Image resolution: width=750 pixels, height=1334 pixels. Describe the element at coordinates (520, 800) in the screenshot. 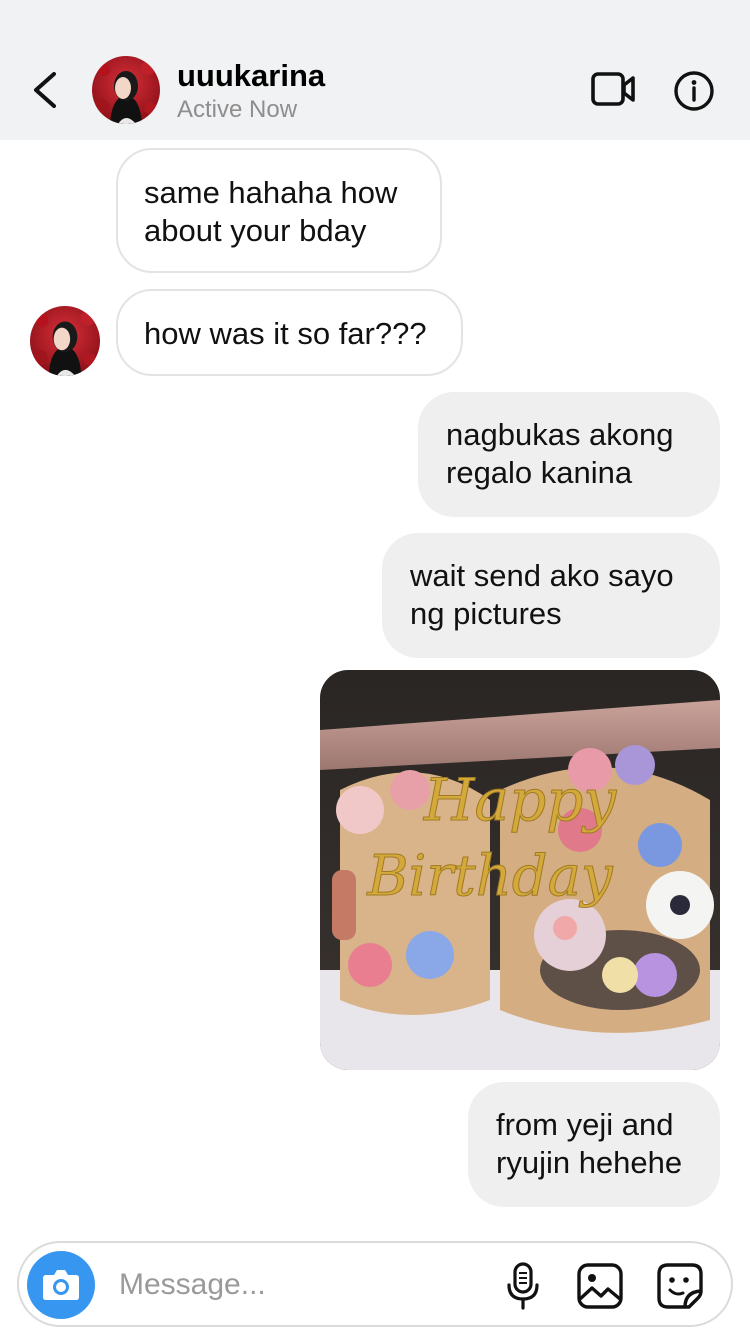

I see `svg-text: Happy` at that location.